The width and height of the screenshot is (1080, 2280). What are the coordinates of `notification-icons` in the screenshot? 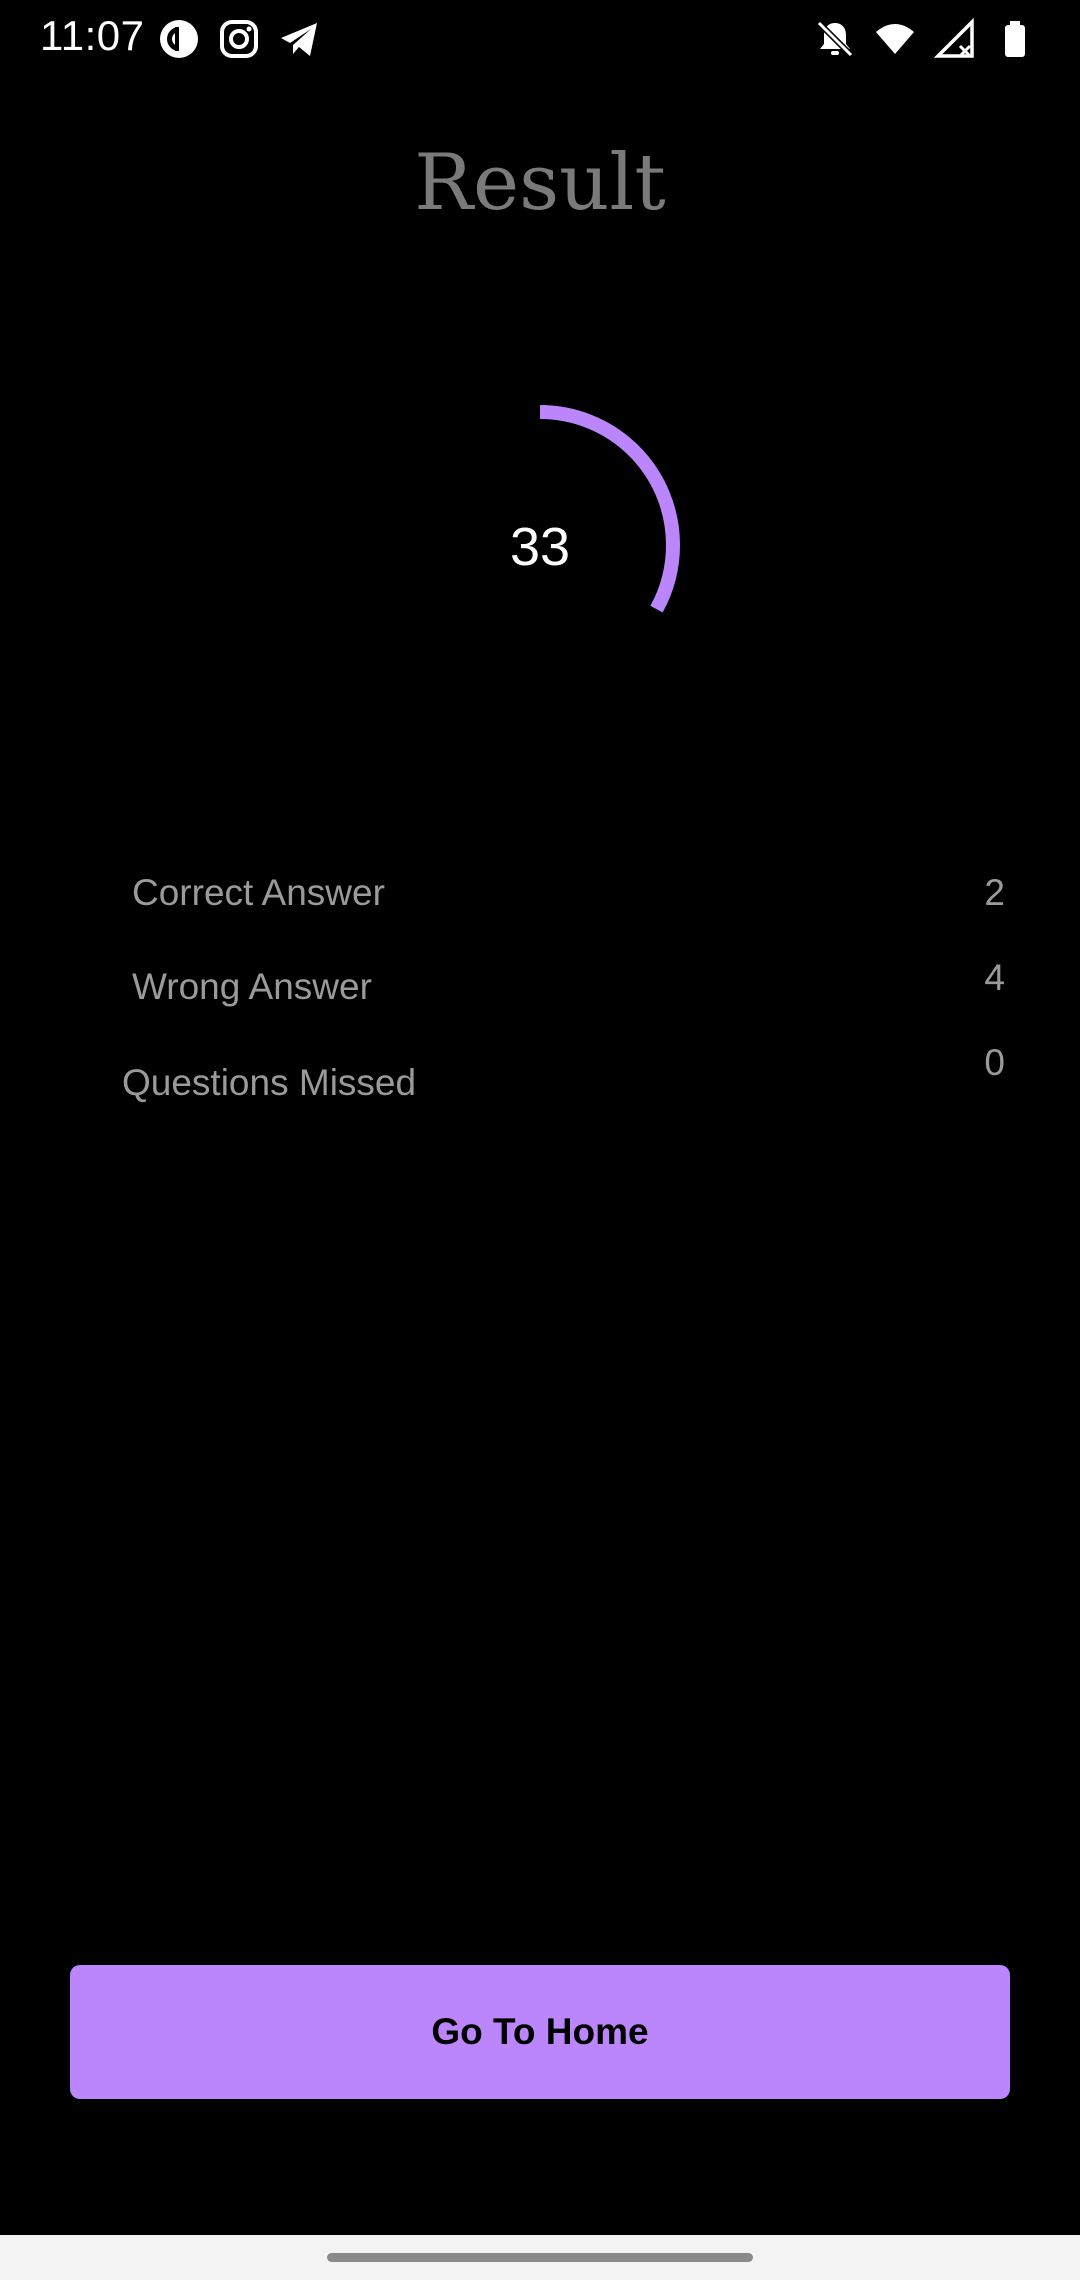 It's located at (239, 39).